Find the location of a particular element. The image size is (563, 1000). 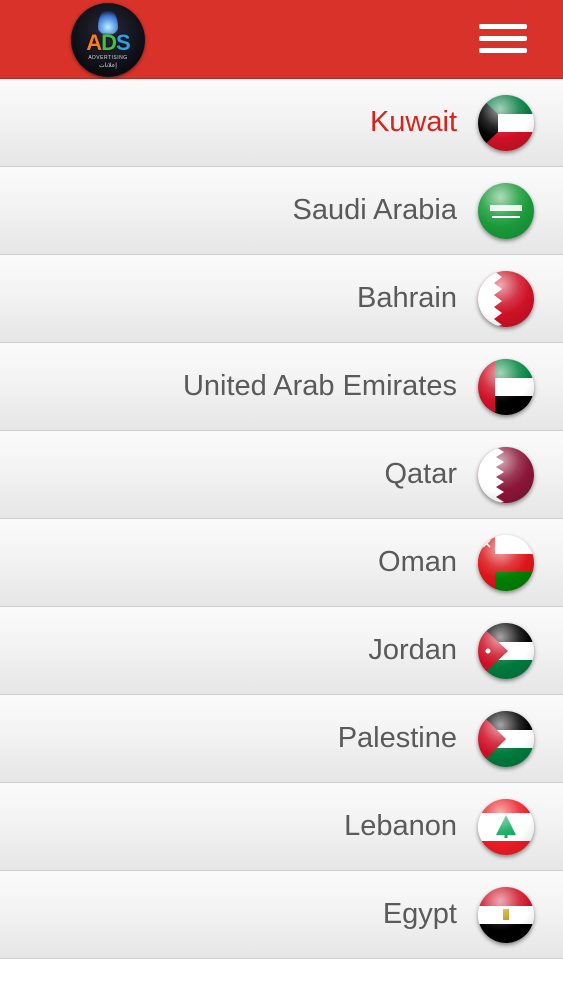

country-item-oman: Oman is located at coordinates (281, 563).